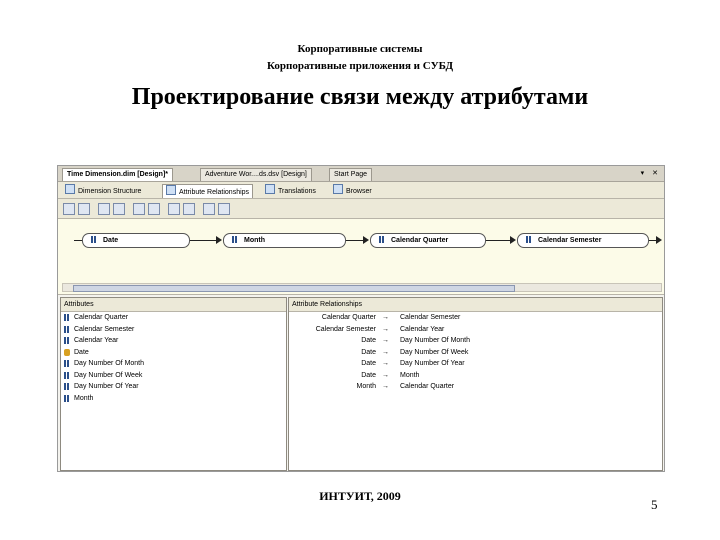  What do you see at coordinates (84, 398) in the screenshot?
I see `attribute-name: Month` at bounding box center [84, 398].